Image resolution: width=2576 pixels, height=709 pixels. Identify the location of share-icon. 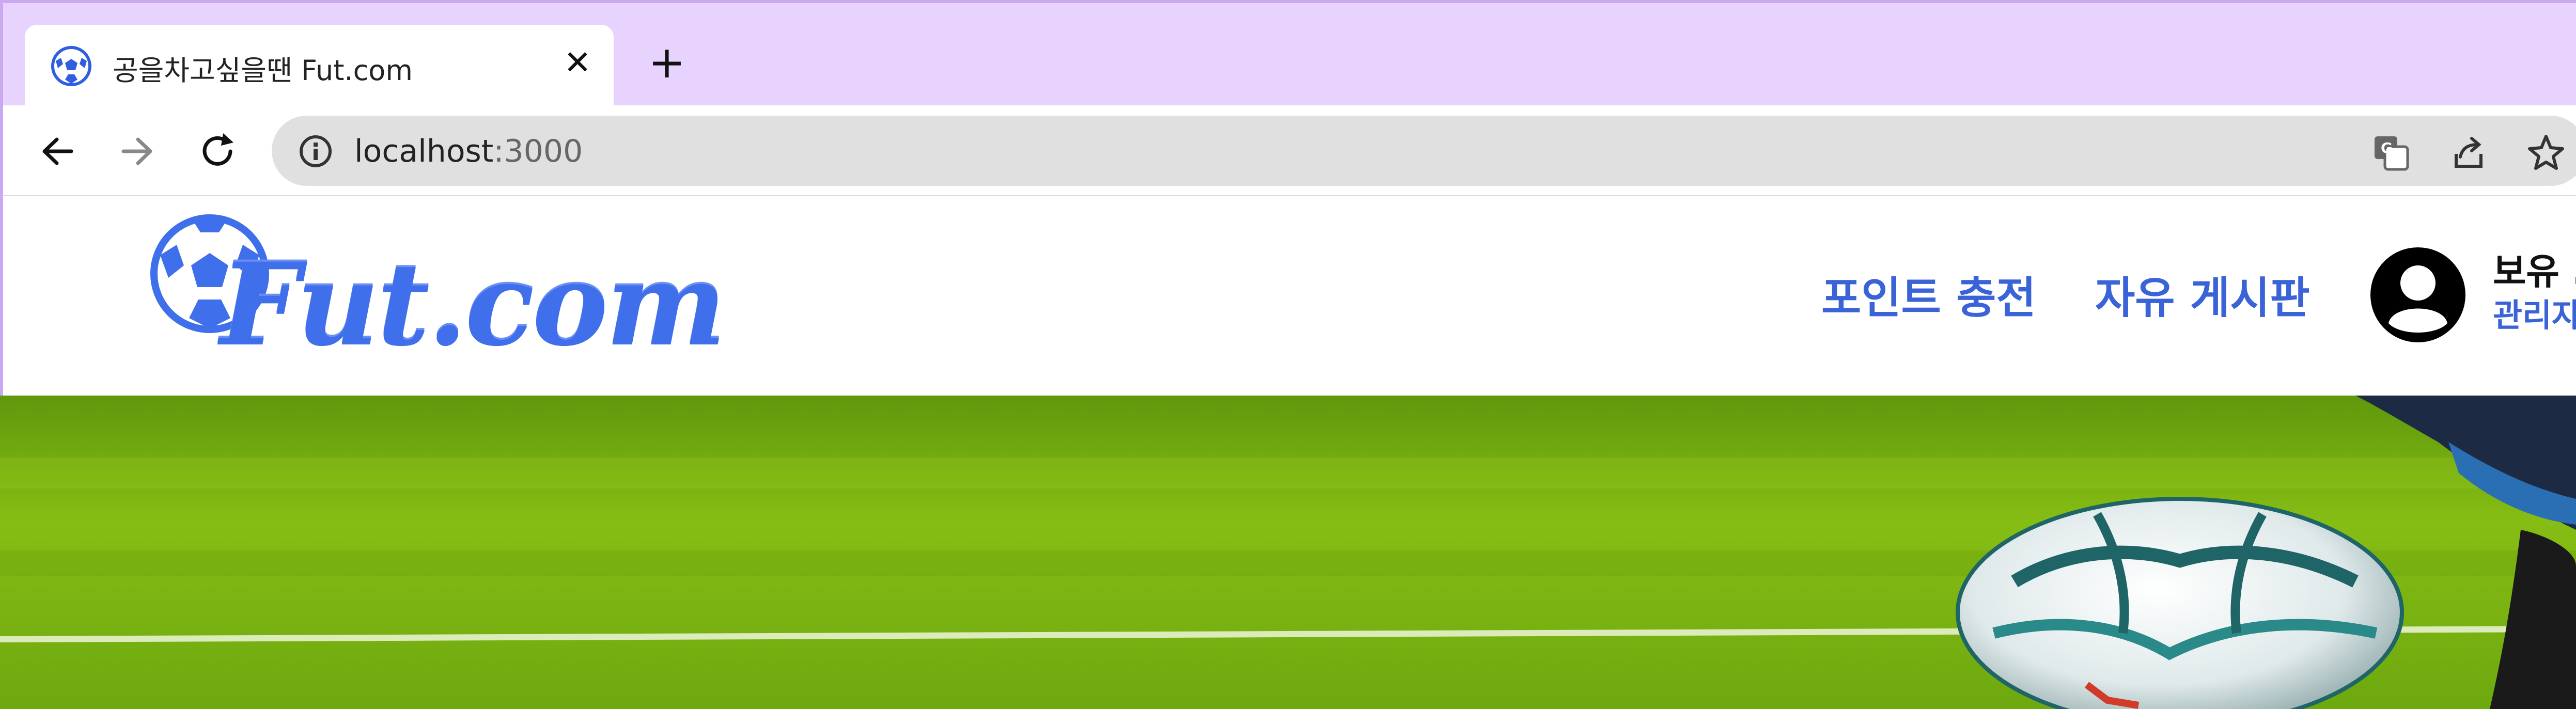
(2468, 152).